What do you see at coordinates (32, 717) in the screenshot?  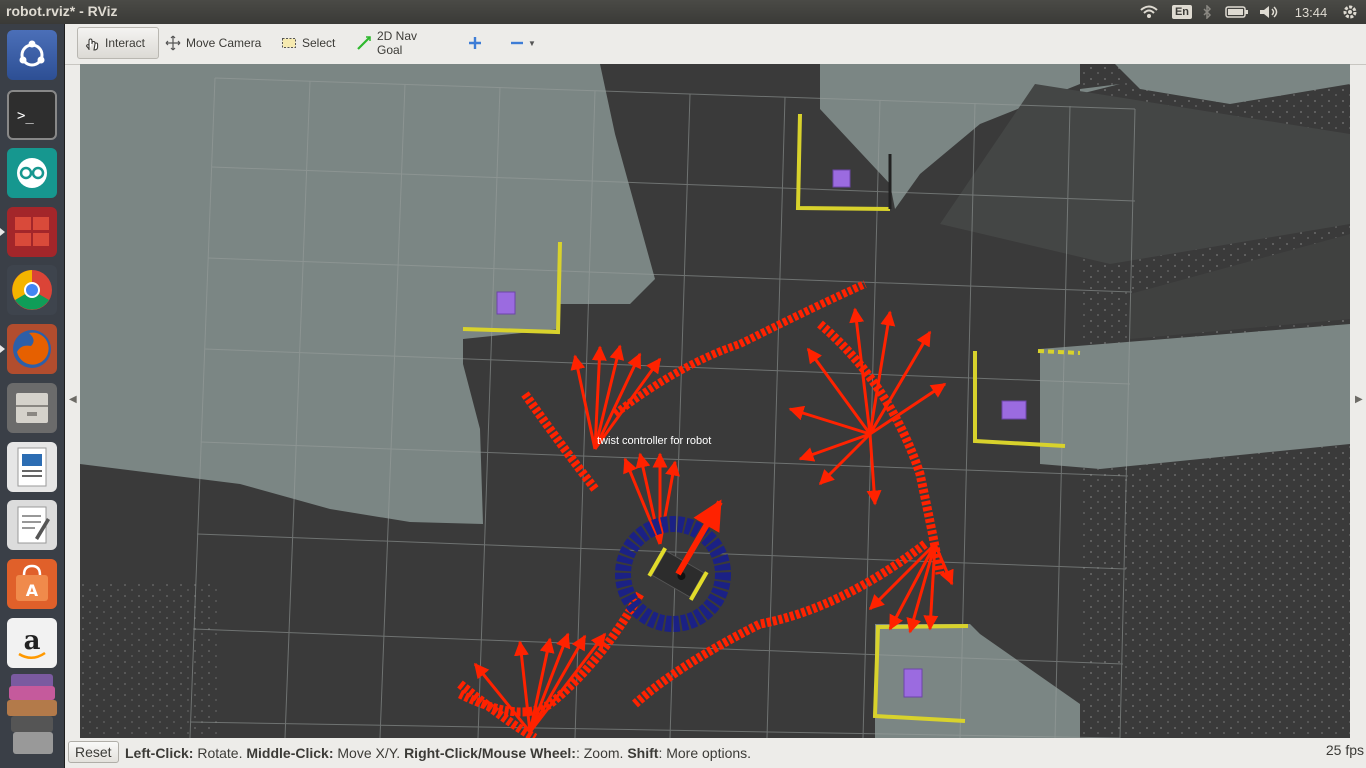 I see `app-stack-icon` at bounding box center [32, 717].